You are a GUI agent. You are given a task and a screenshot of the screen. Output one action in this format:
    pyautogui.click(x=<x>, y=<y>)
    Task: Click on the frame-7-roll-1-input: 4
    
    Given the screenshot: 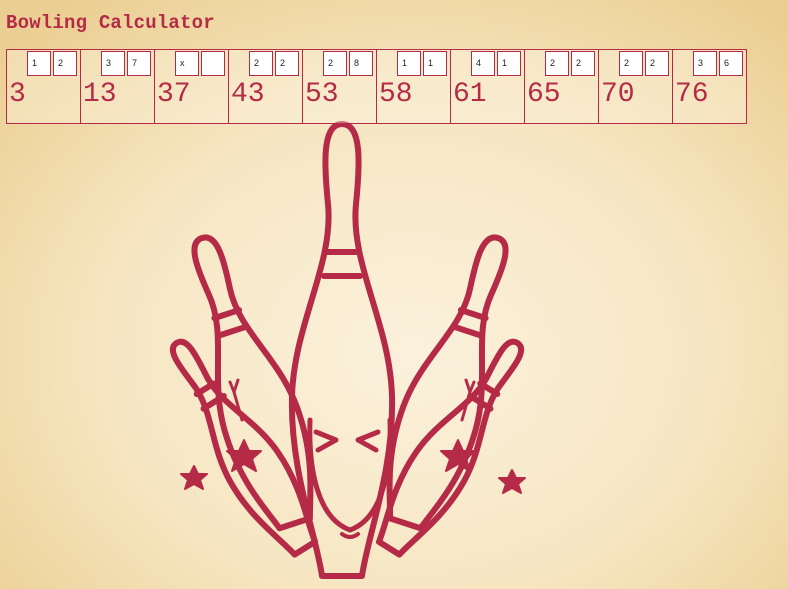 What is the action you would take?
    pyautogui.click(x=483, y=63)
    